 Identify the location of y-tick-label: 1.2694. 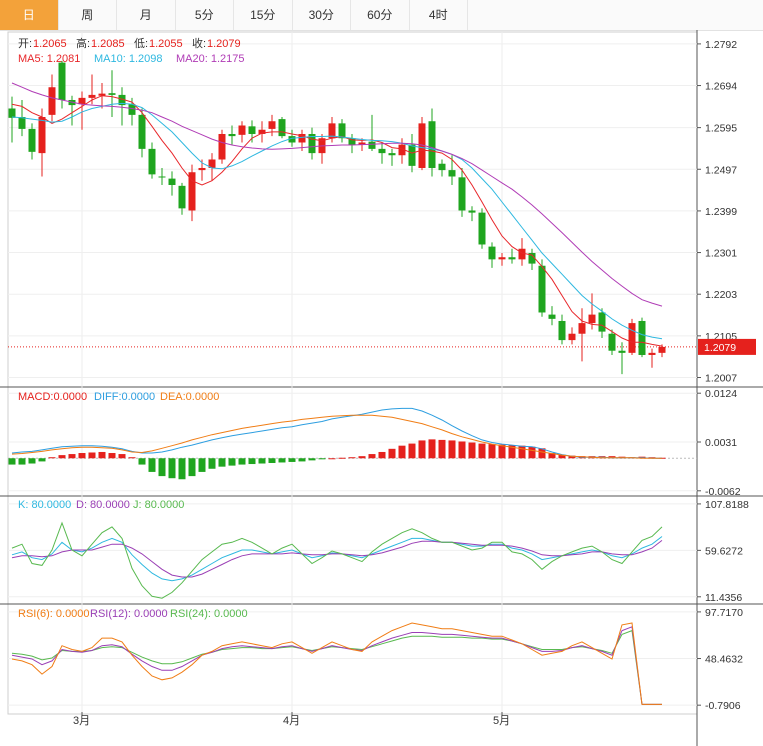
(721, 87).